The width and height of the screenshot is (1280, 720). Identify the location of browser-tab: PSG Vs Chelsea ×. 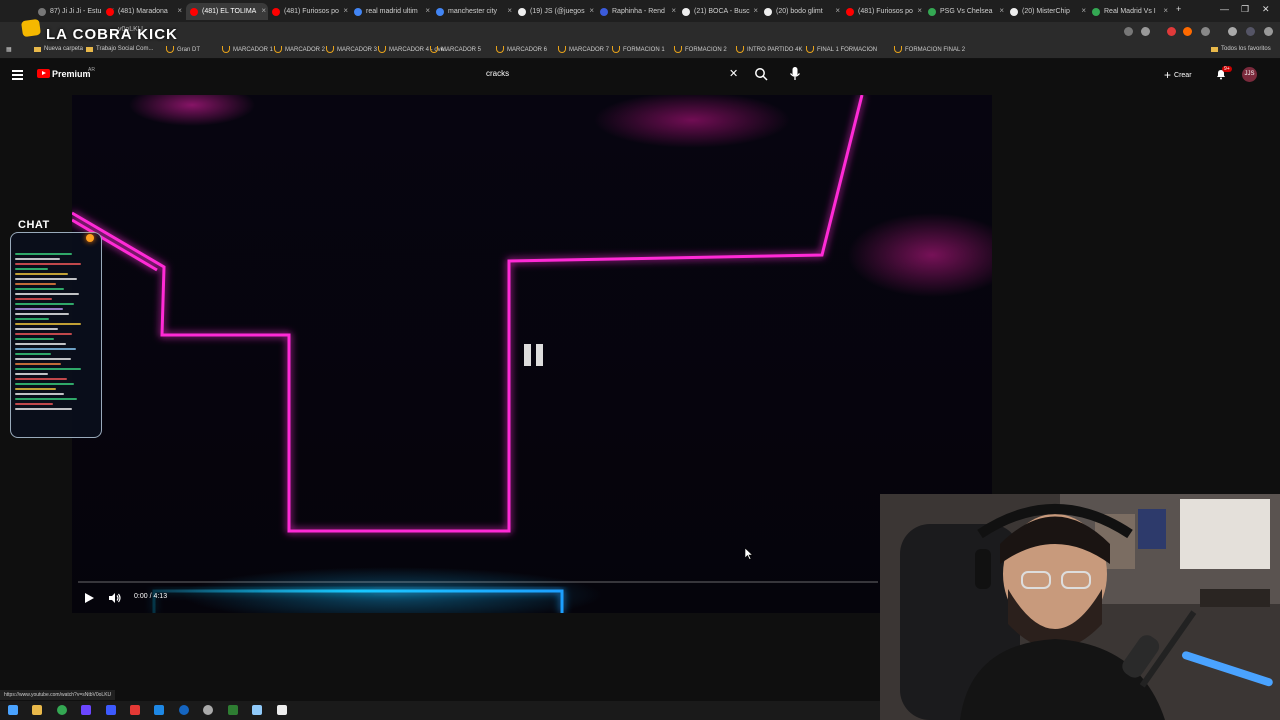
(965, 11).